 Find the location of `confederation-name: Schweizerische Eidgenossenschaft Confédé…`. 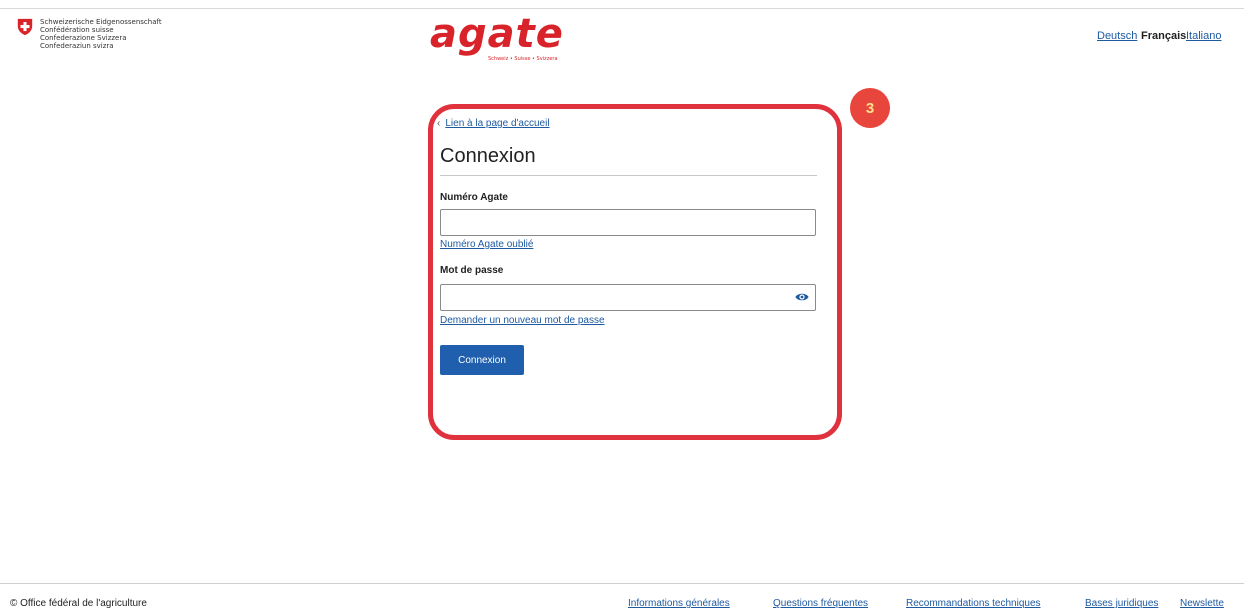

confederation-name: Schweizerische Eidgenossenschaft Confédé… is located at coordinates (101, 34).